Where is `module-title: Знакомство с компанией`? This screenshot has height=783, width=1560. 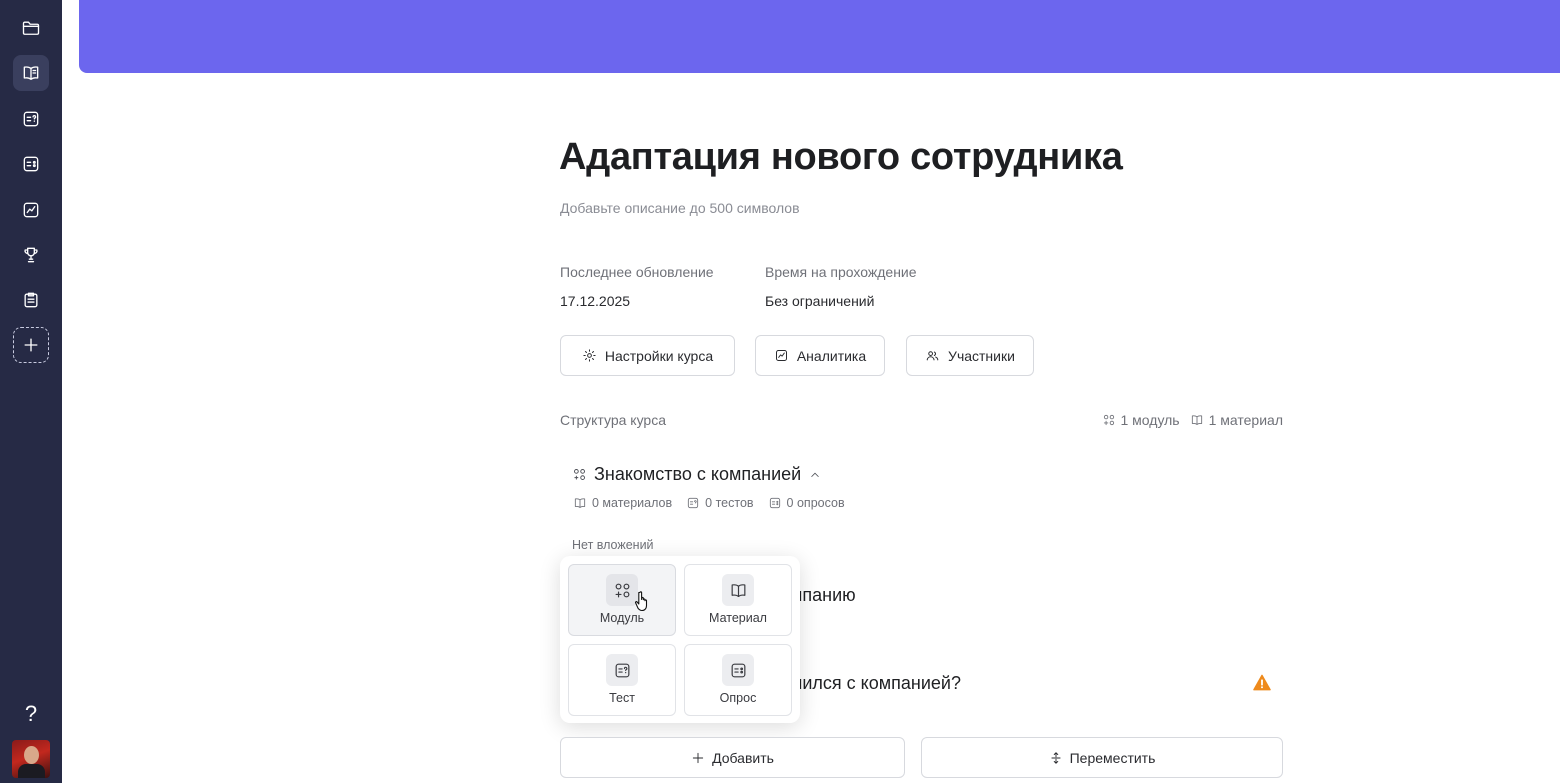
module-title: Знакомство с компанией is located at coordinates (698, 474).